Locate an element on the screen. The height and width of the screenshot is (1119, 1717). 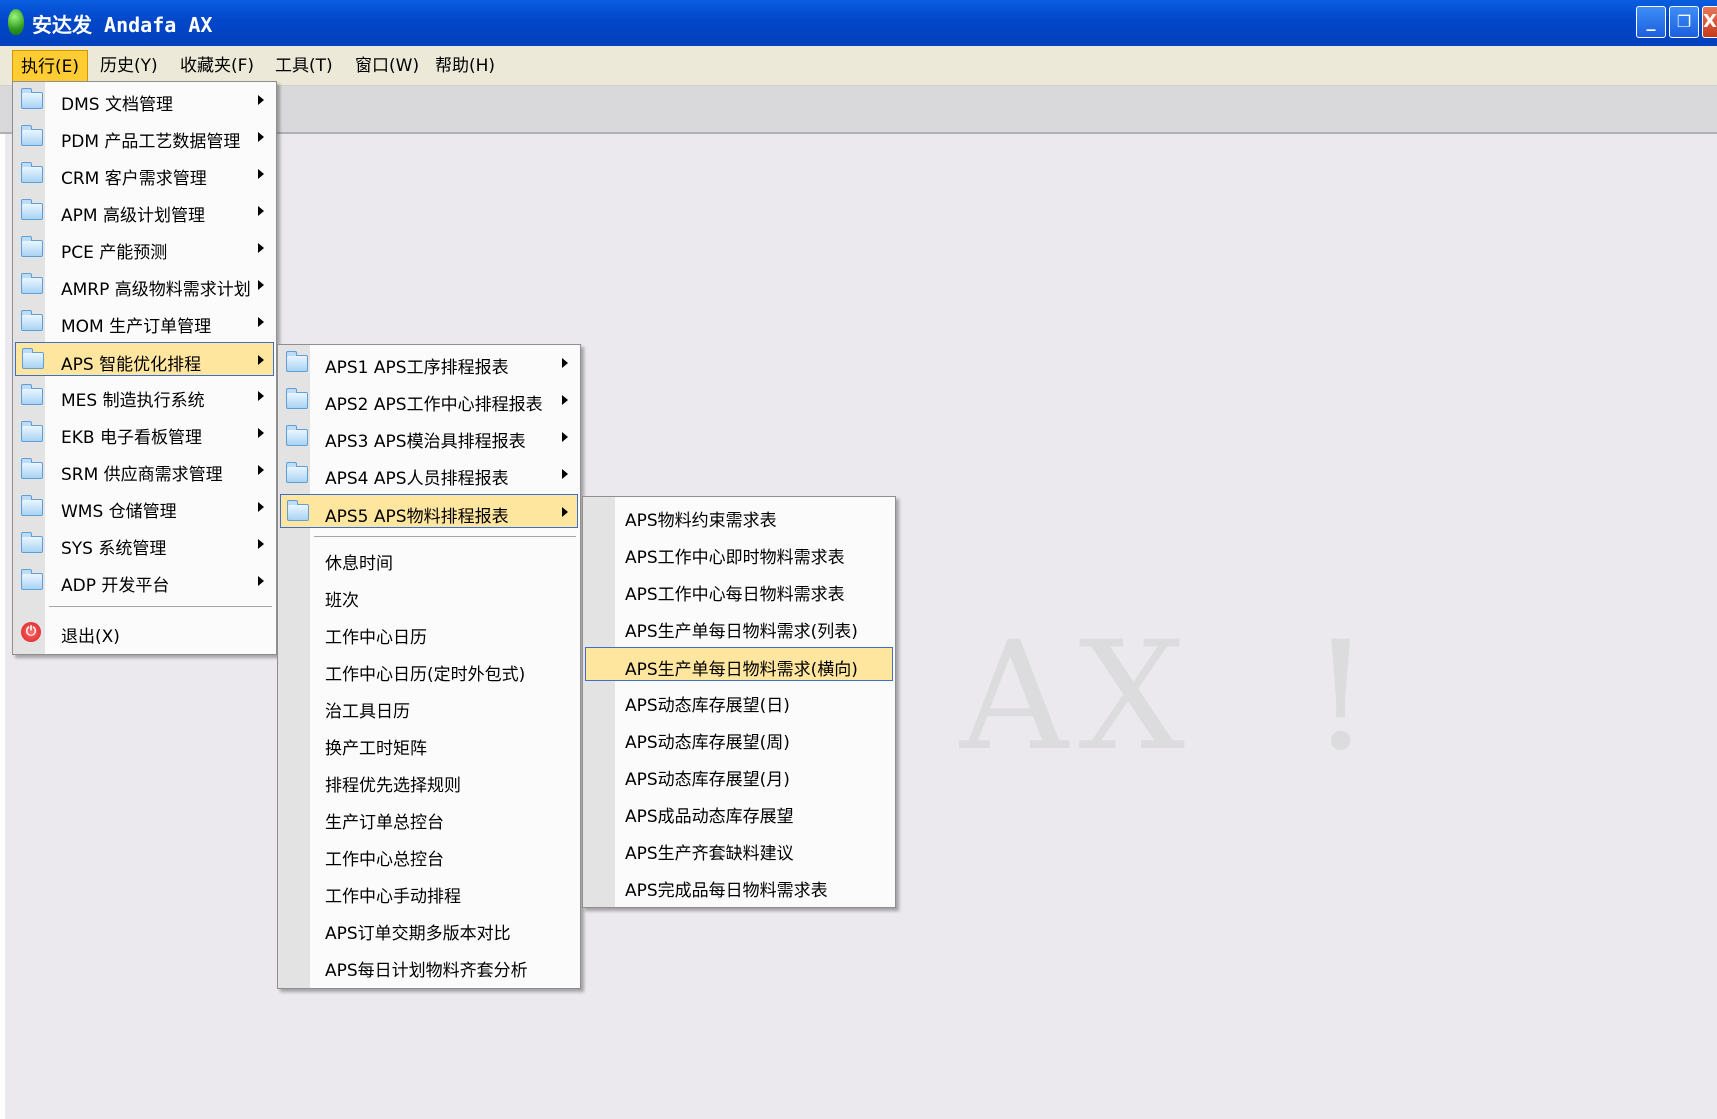
restore-button: ❐ is located at coordinates (1684, 22).